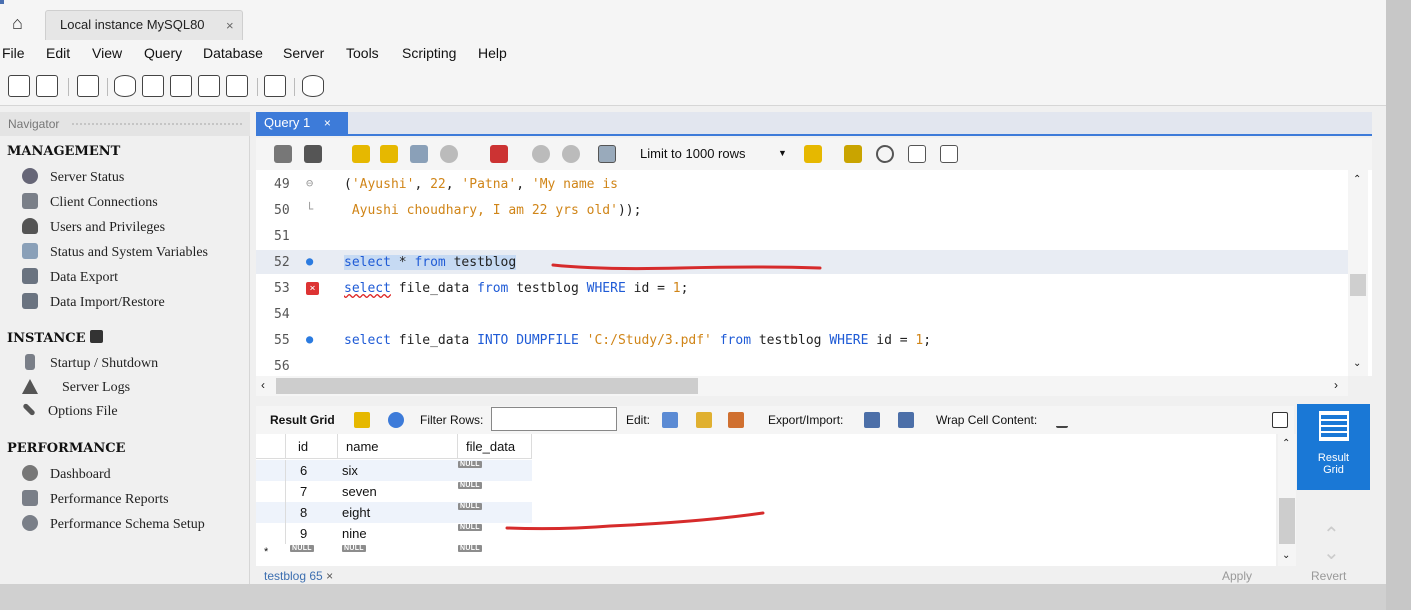 The image size is (1411, 610). Describe the element at coordinates (663, 397) in the screenshot. I see `annotation-layer` at that location.